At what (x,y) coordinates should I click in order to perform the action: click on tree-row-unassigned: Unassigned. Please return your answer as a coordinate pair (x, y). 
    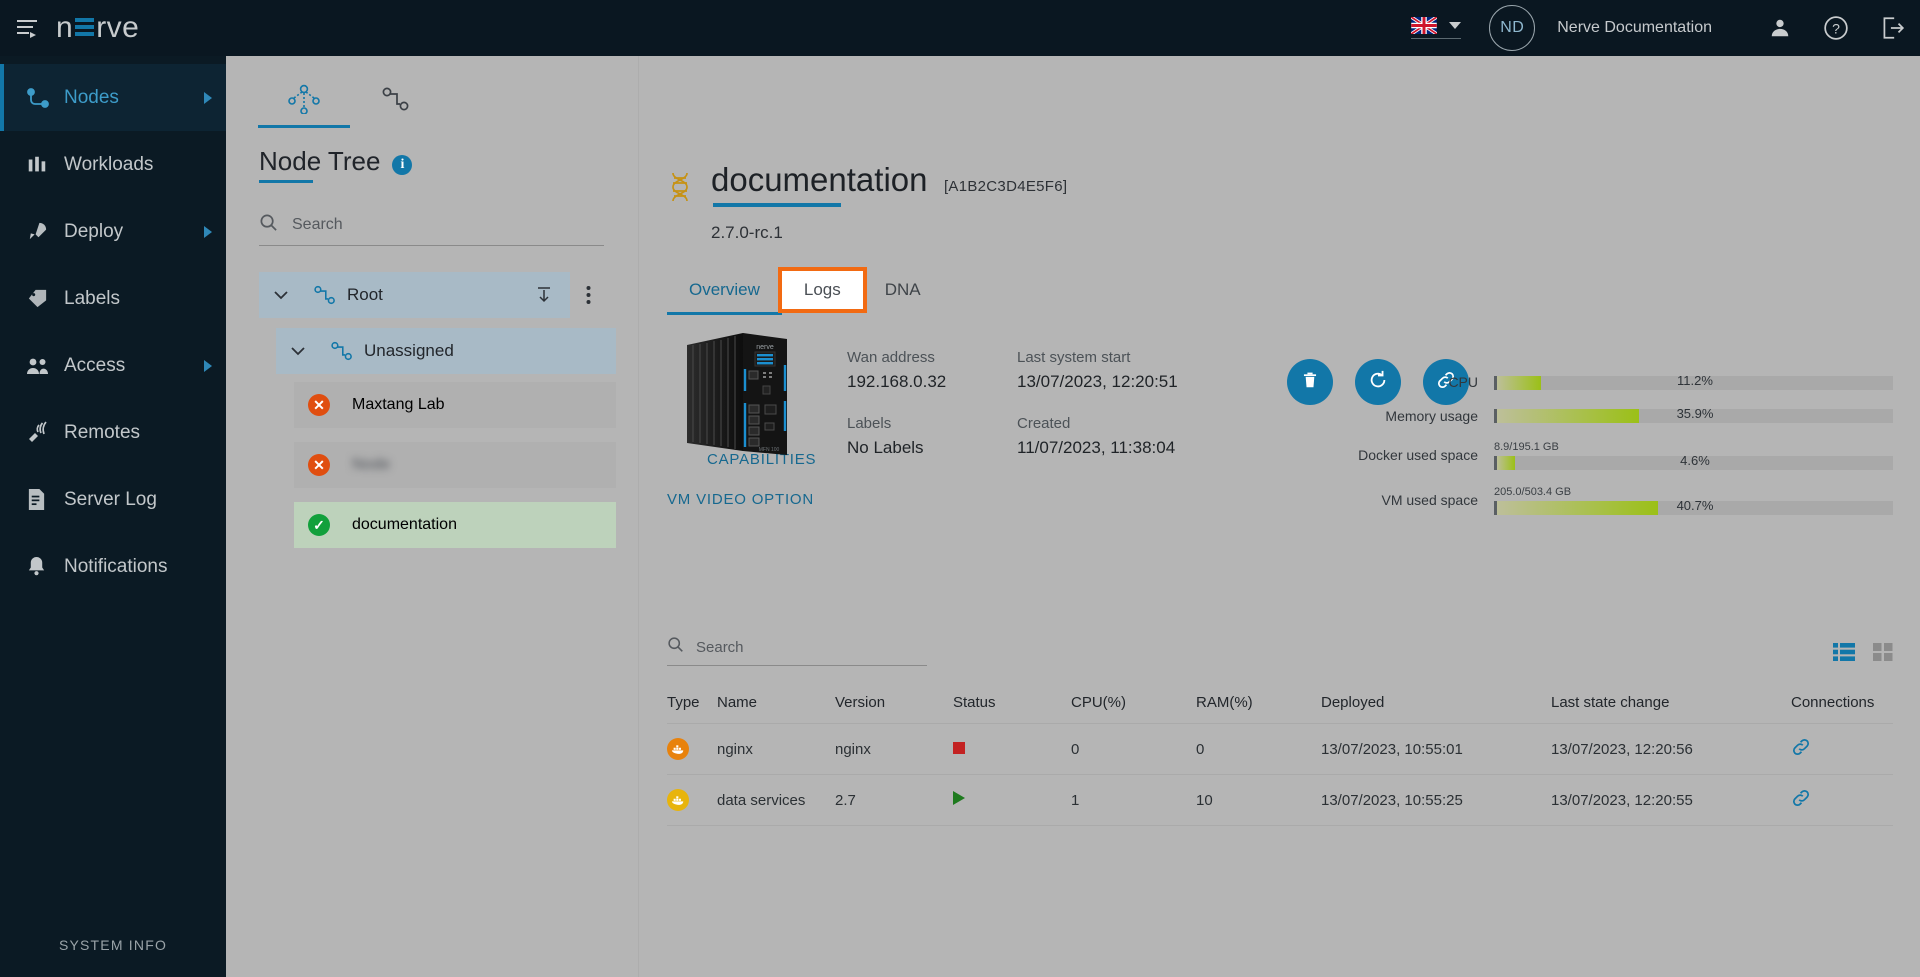
    Looking at the image, I should click on (432, 351).